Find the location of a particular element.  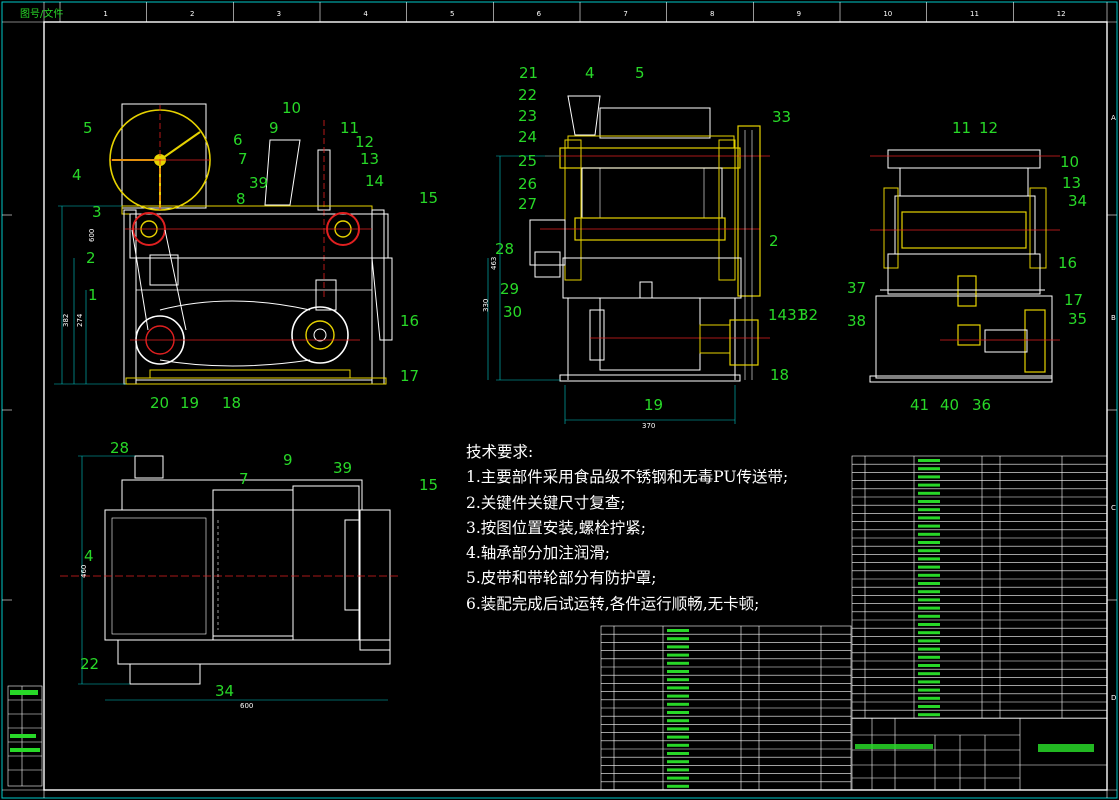

tech-req-item: 5.皮带和带轮部分有防护罩; is located at coordinates (561, 578).